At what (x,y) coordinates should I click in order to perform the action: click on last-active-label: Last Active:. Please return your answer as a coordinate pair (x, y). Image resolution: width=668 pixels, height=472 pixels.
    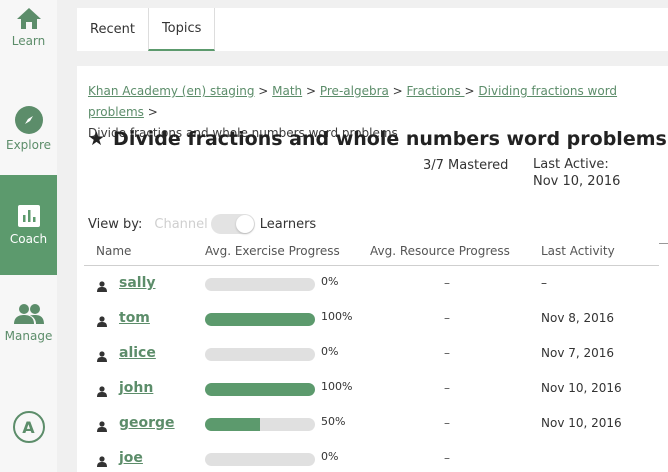
    Looking at the image, I should click on (571, 164).